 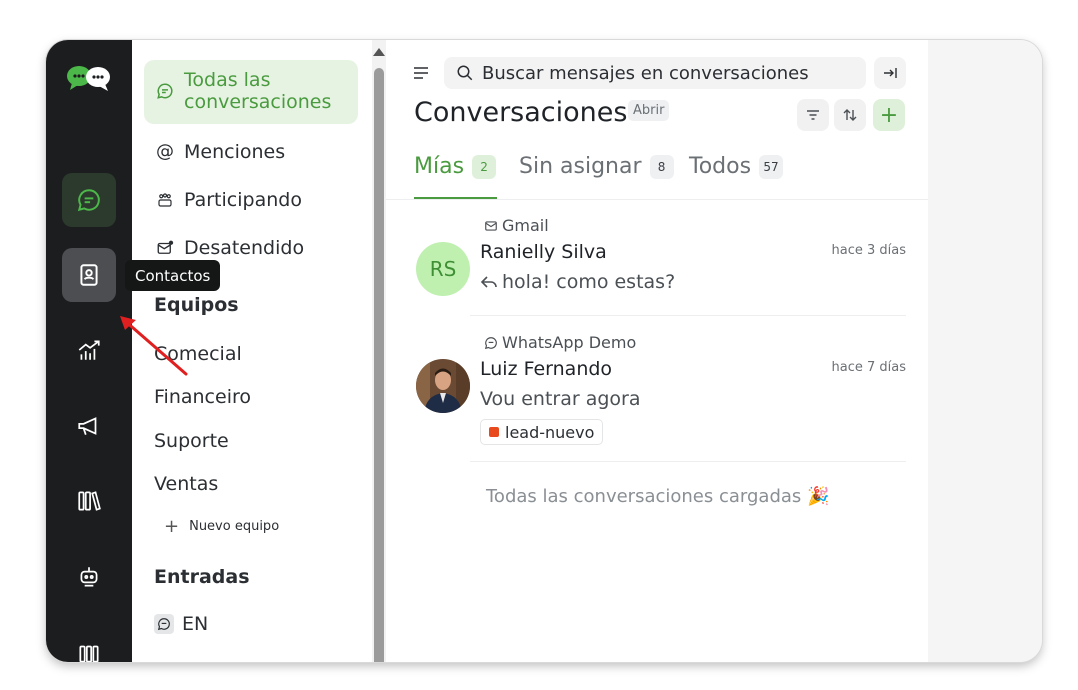 I want to click on sort-button, so click(x=850, y=115).